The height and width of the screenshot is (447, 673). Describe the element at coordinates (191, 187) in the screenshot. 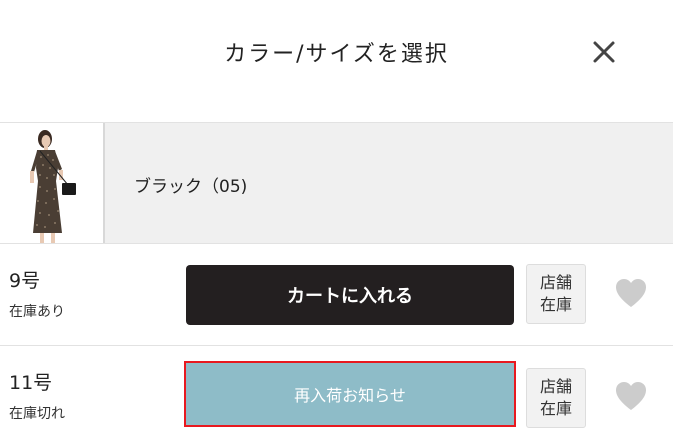

I see `color-label: ブラック（05)` at that location.